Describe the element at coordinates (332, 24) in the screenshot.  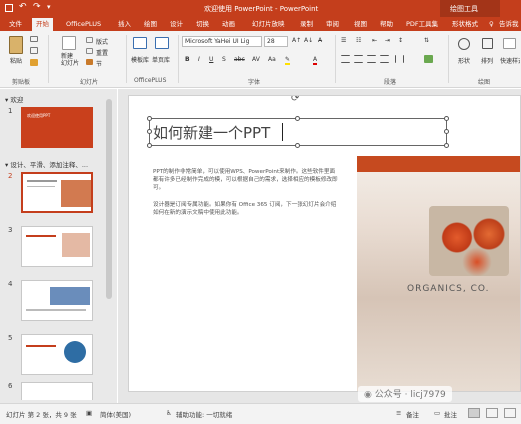
I see `tab-review: 审阅` at that location.